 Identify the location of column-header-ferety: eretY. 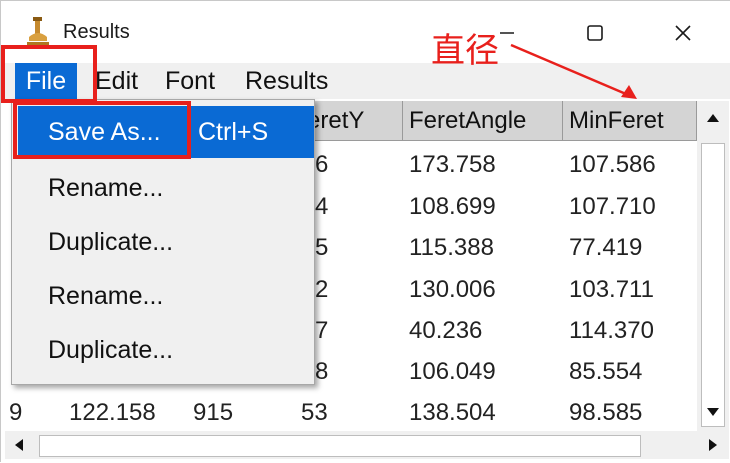
(352, 121).